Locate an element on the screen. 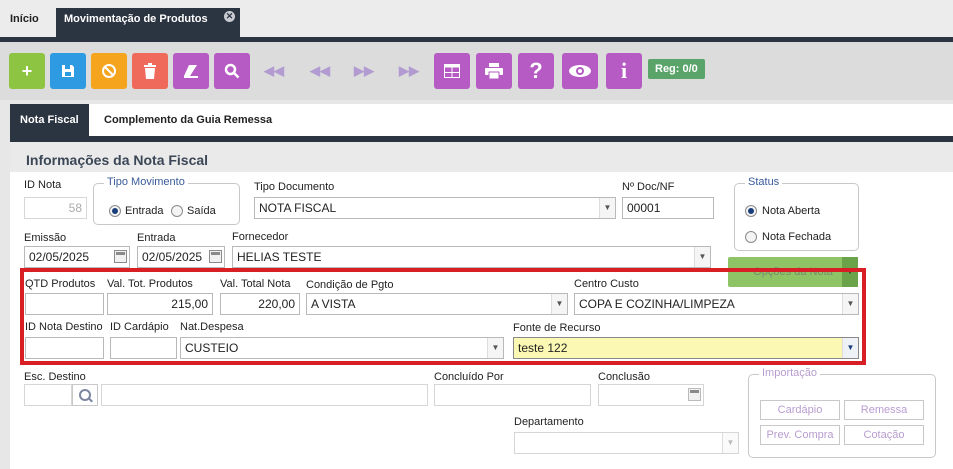  plus-icon: + is located at coordinates (27, 70).